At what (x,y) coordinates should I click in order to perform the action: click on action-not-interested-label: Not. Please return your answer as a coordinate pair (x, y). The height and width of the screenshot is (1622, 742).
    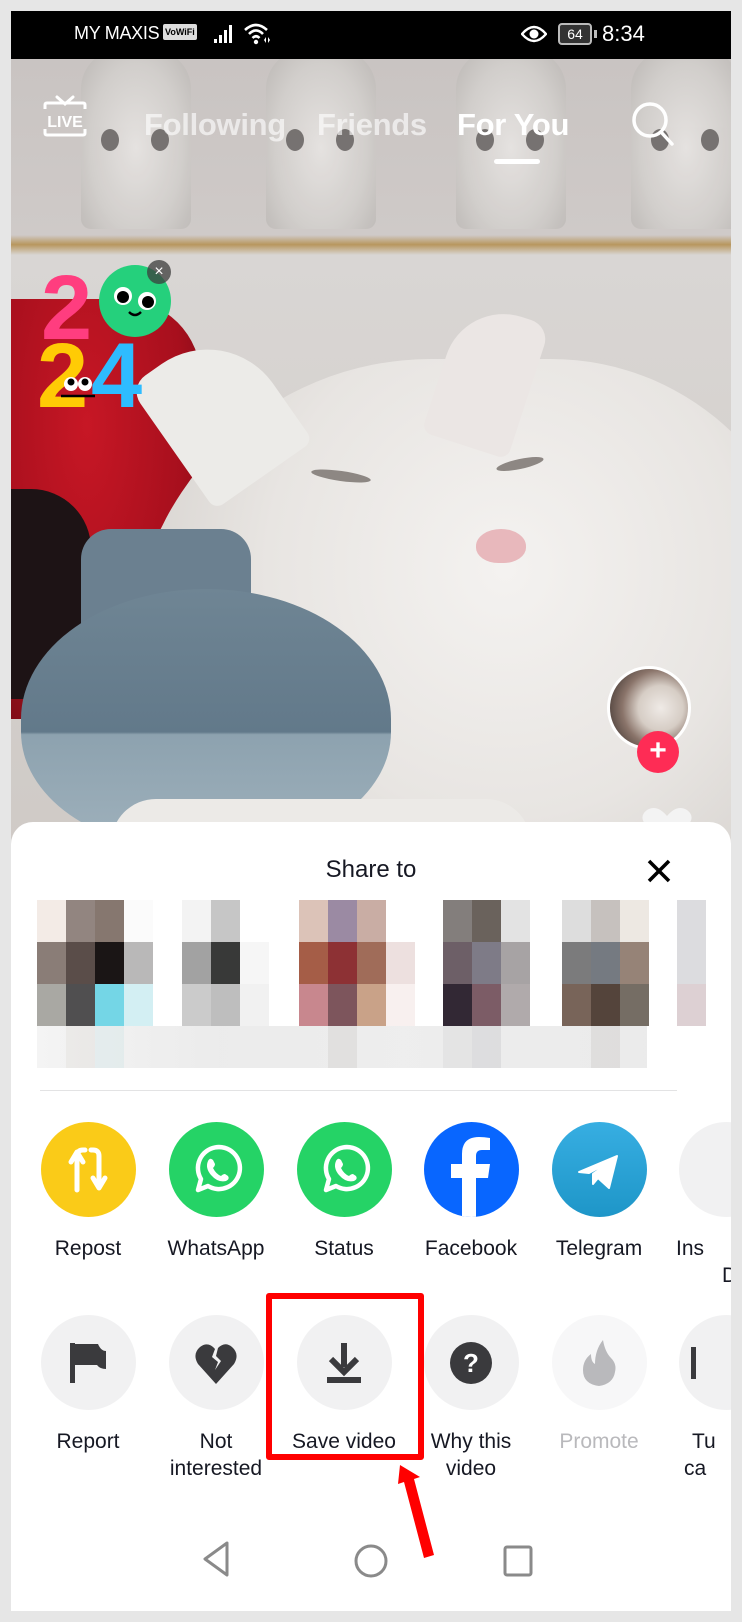
    Looking at the image, I should click on (216, 1441).